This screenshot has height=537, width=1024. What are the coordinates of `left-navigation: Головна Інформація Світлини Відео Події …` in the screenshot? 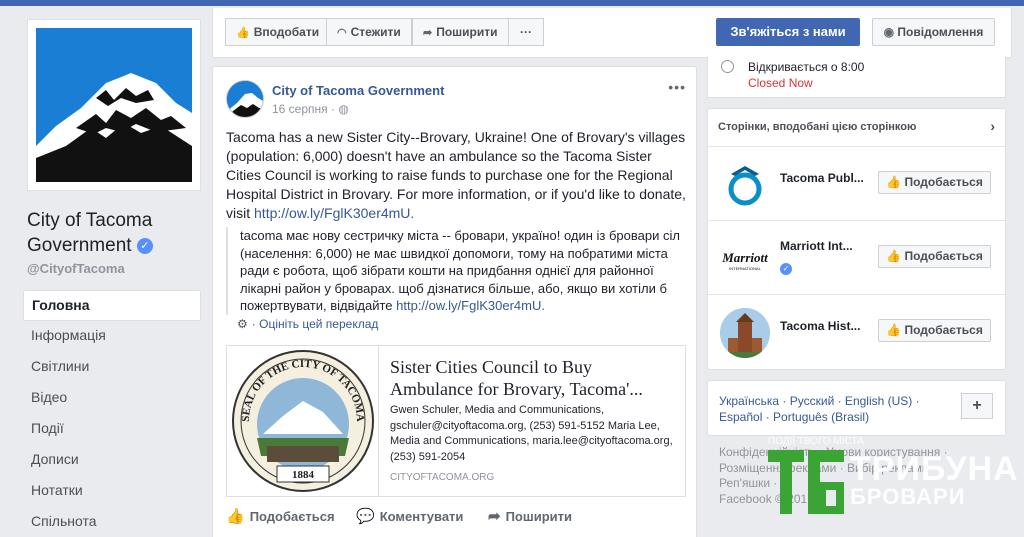 It's located at (112, 413).